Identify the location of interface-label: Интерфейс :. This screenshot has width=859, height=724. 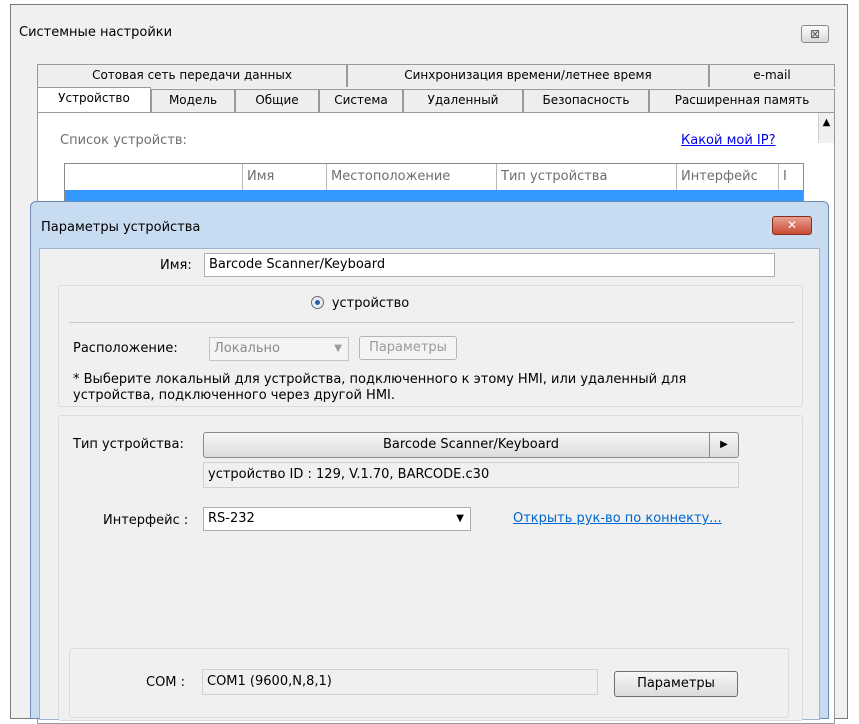
(146, 520).